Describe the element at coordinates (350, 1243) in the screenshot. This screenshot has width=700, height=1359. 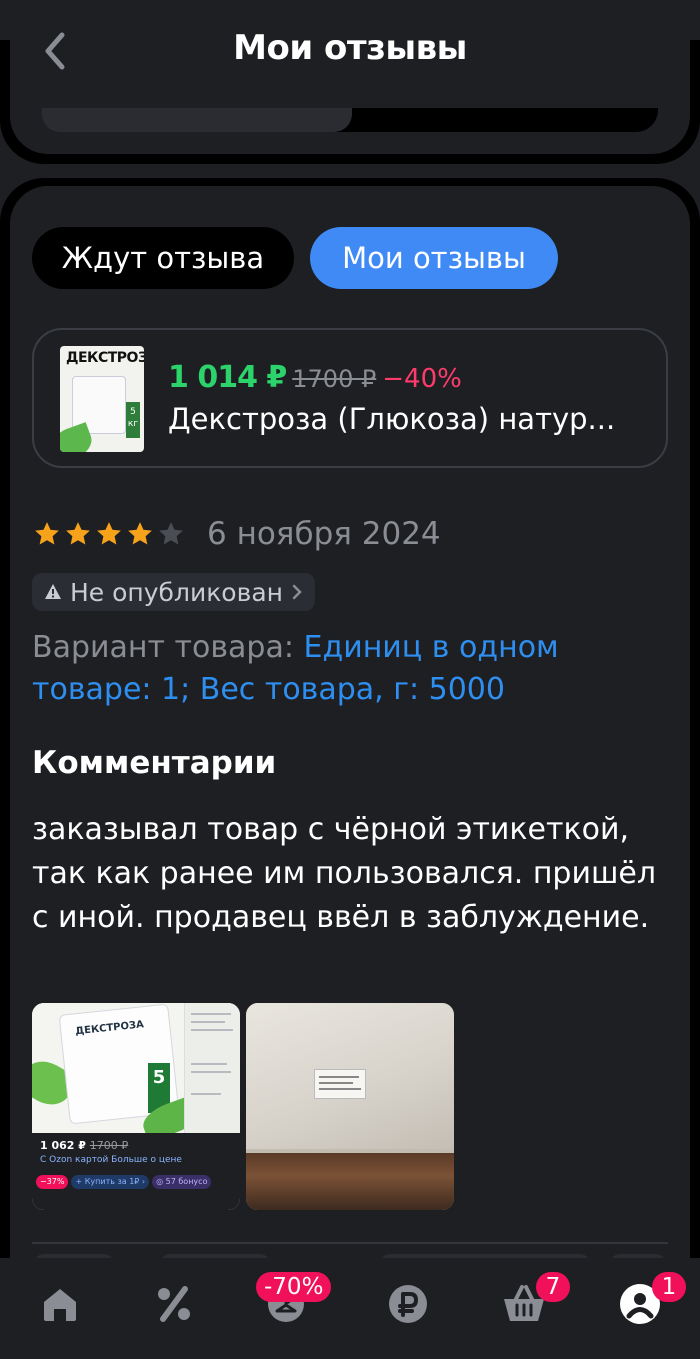
I see `divider` at that location.